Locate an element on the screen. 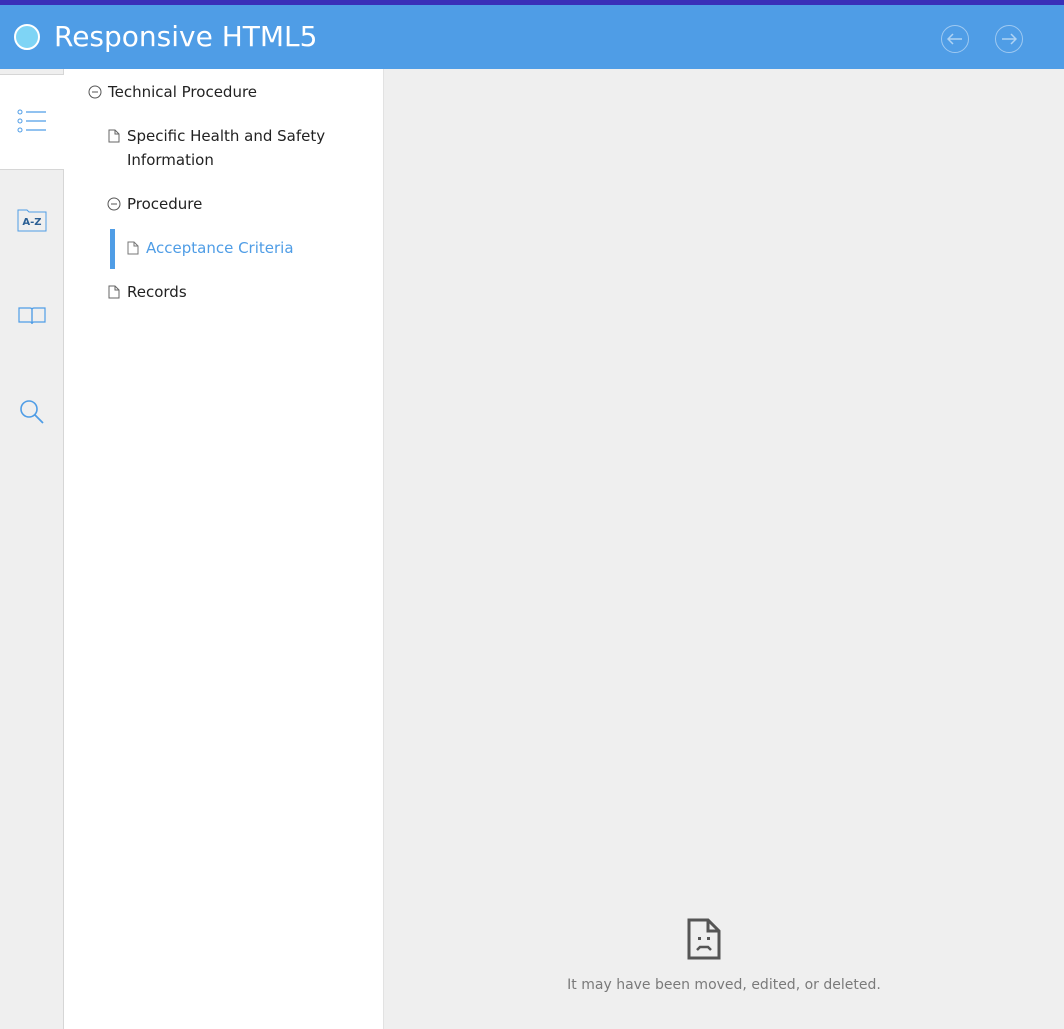 The width and height of the screenshot is (1064, 1029). app-header: Responsive HTML5 is located at coordinates (532, 37).